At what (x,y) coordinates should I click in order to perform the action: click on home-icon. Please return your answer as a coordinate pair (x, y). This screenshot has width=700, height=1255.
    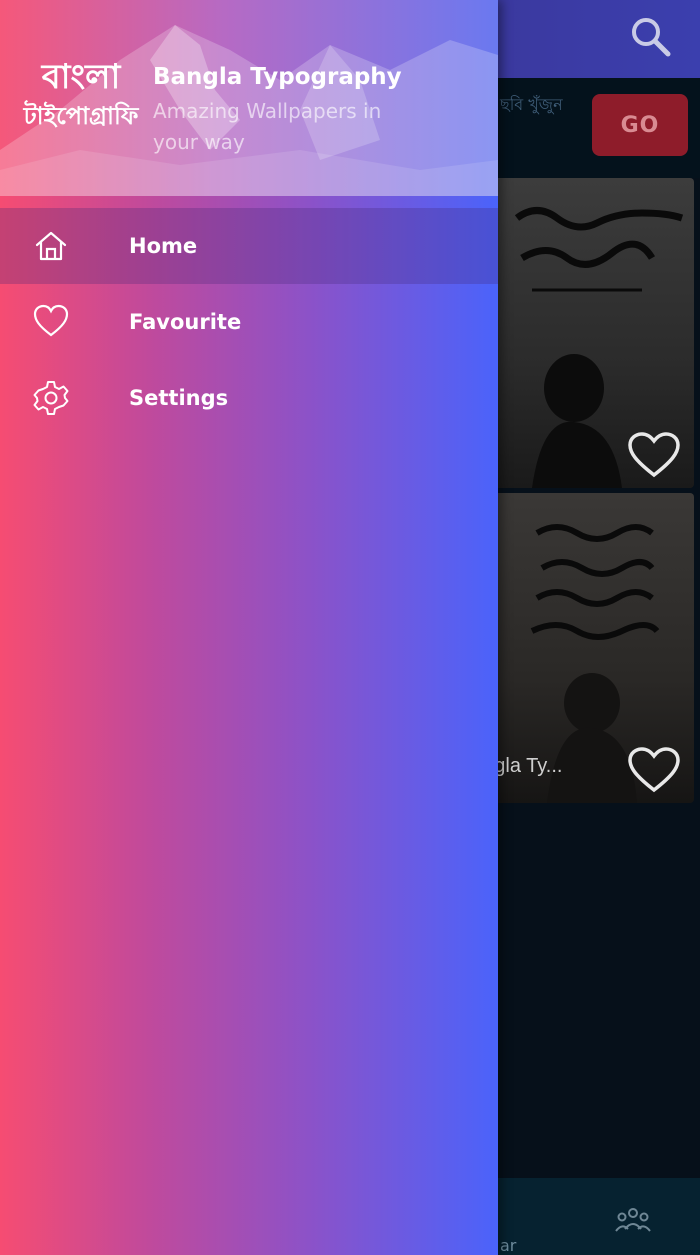
    Looking at the image, I should click on (51, 246).